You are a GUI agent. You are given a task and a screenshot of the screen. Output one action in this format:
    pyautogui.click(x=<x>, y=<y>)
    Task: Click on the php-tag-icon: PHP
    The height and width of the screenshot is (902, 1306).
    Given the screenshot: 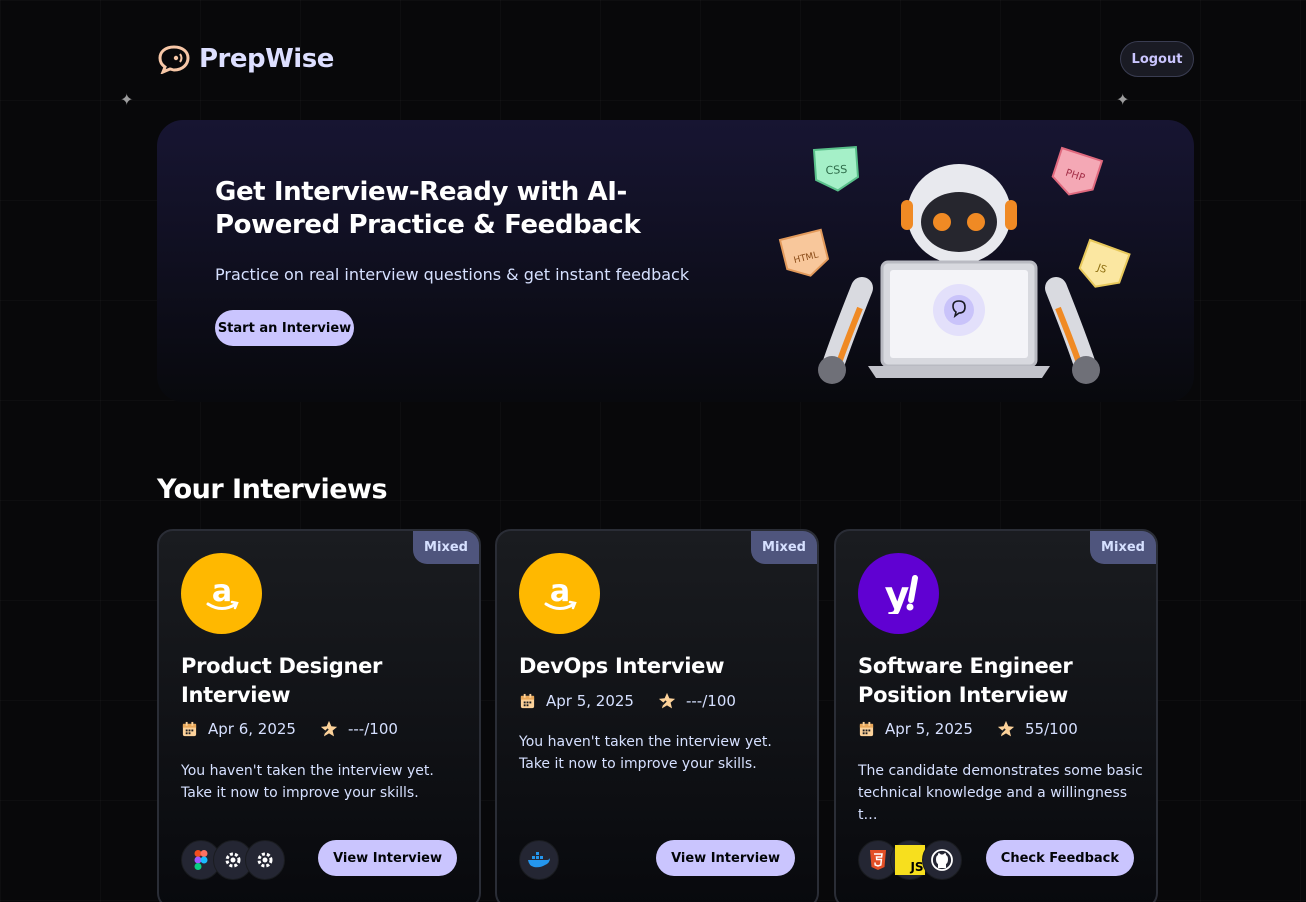 What is the action you would take?
    pyautogui.click(x=1077, y=171)
    